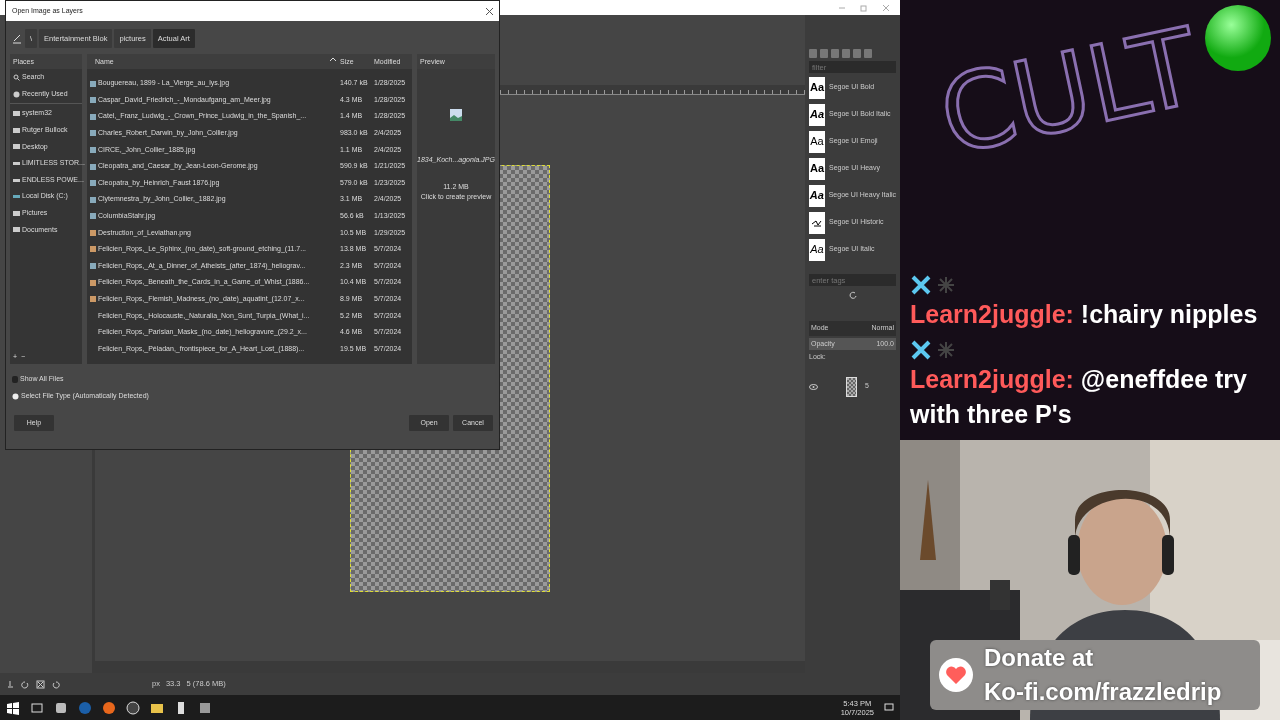 The height and width of the screenshot is (720, 1280). What do you see at coordinates (813, 386) in the screenshot?
I see `eye-icon` at bounding box center [813, 386].